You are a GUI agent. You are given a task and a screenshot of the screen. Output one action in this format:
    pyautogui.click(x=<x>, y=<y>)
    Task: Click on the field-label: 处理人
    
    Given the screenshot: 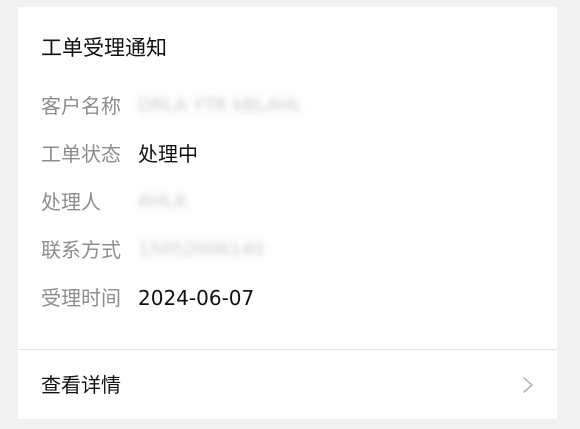 What is the action you would take?
    pyautogui.click(x=71, y=202)
    